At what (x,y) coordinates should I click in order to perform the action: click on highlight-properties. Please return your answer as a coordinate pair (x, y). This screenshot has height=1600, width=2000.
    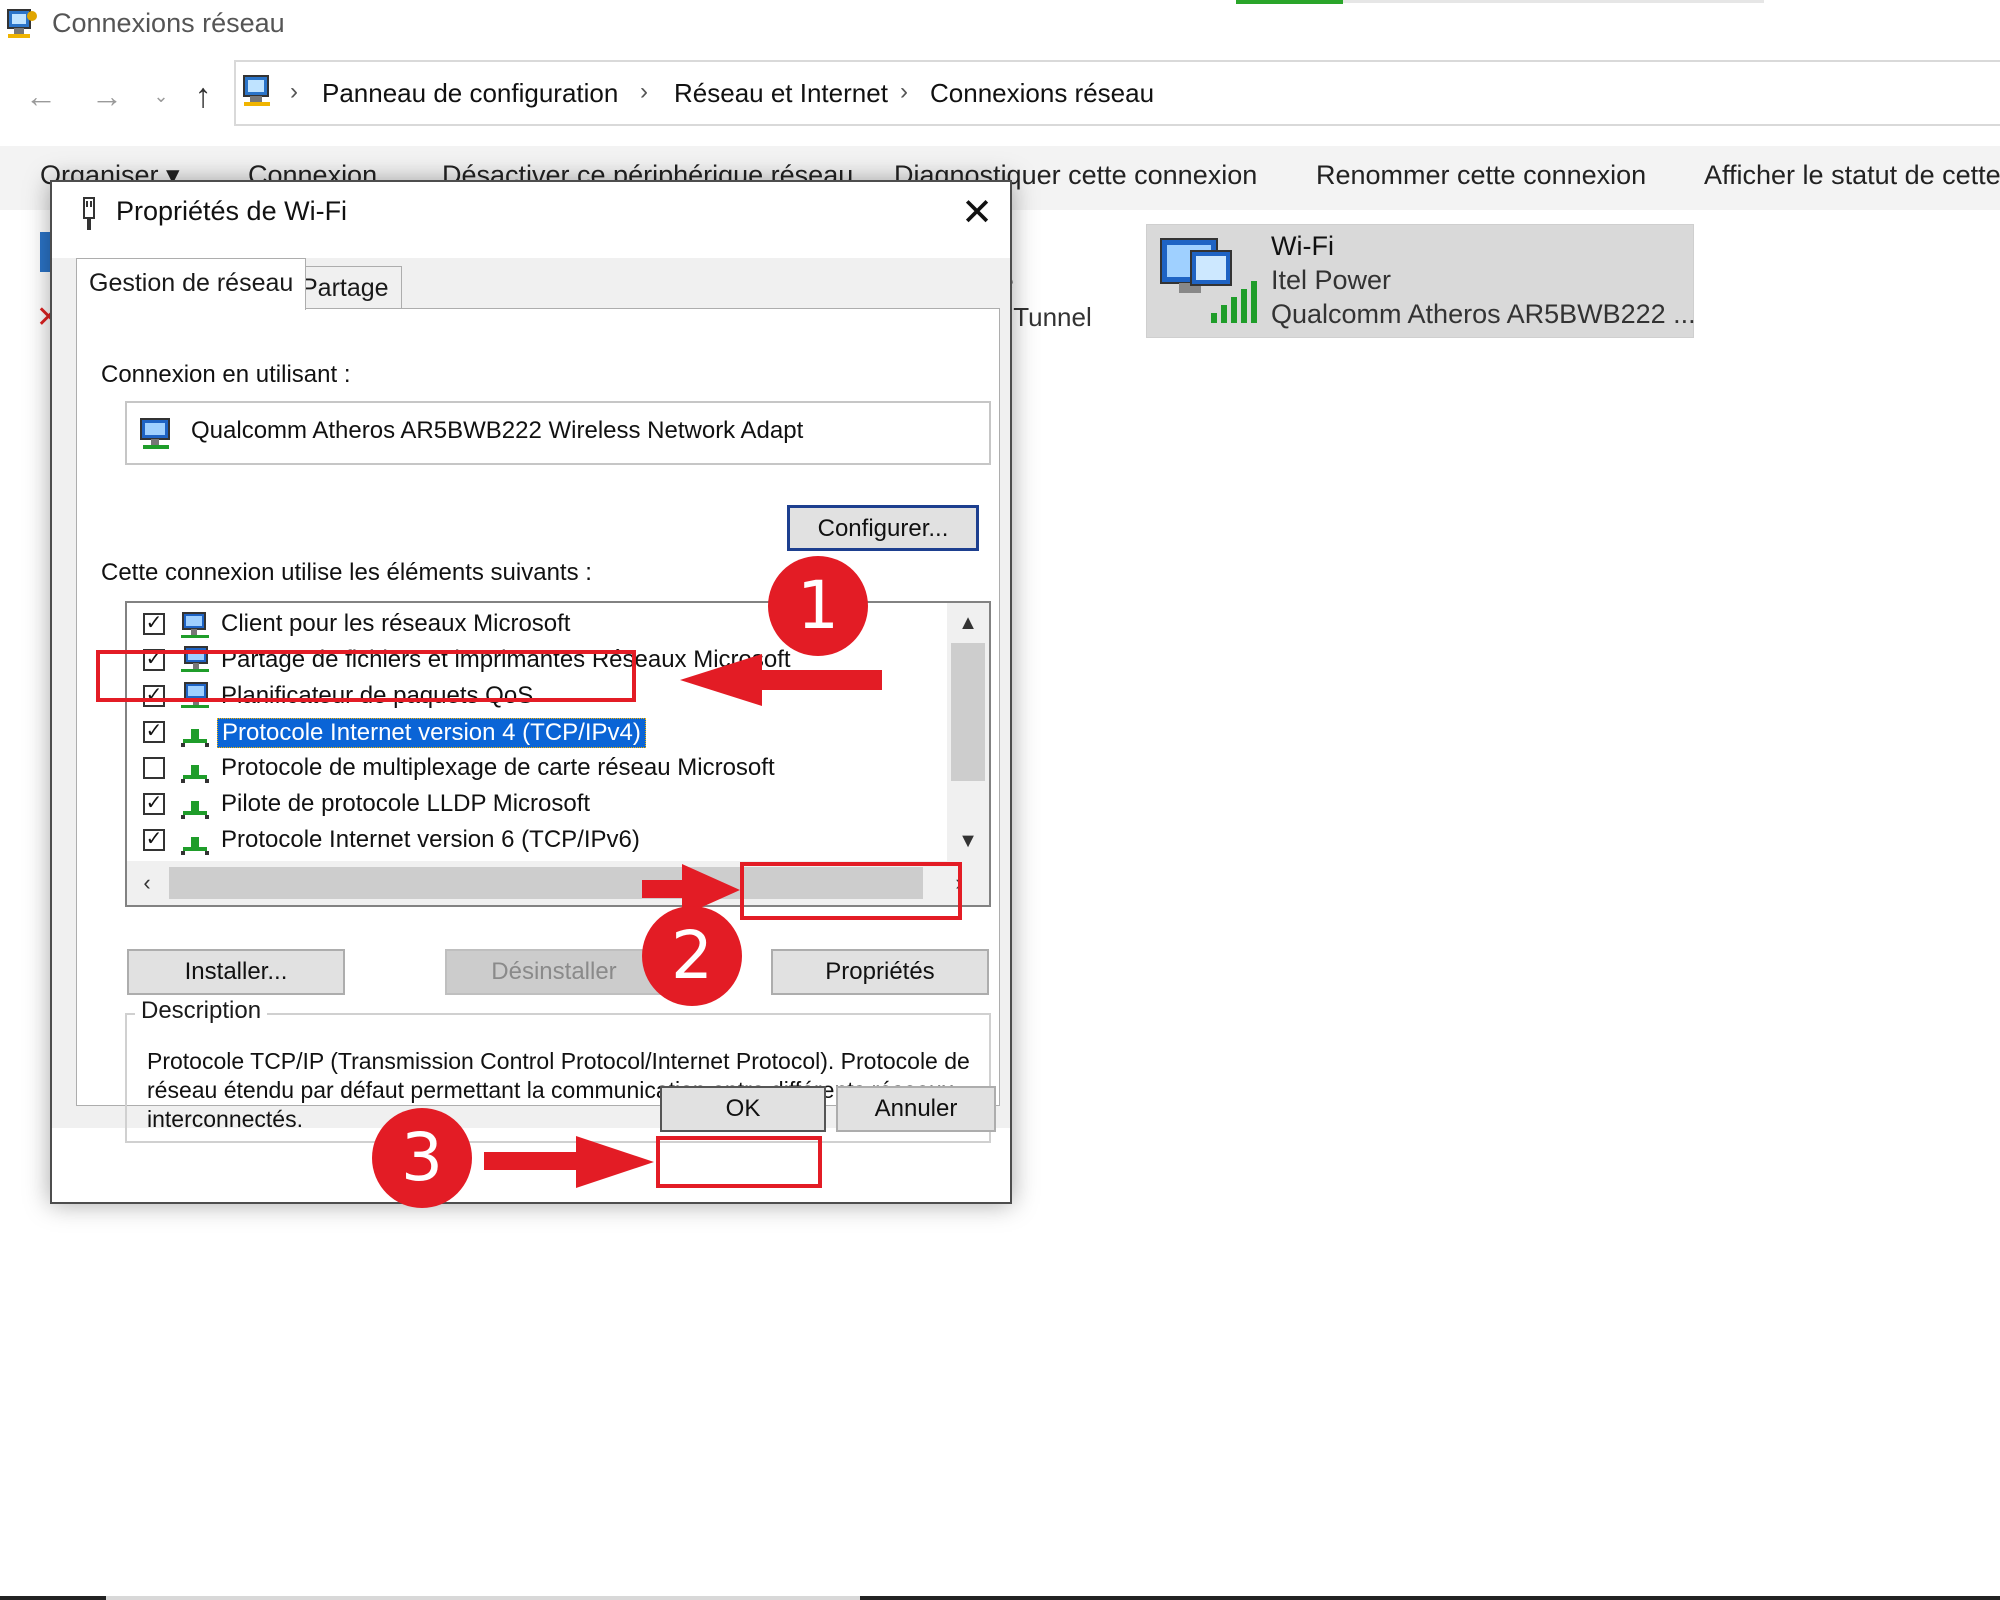
    Looking at the image, I should click on (851, 891).